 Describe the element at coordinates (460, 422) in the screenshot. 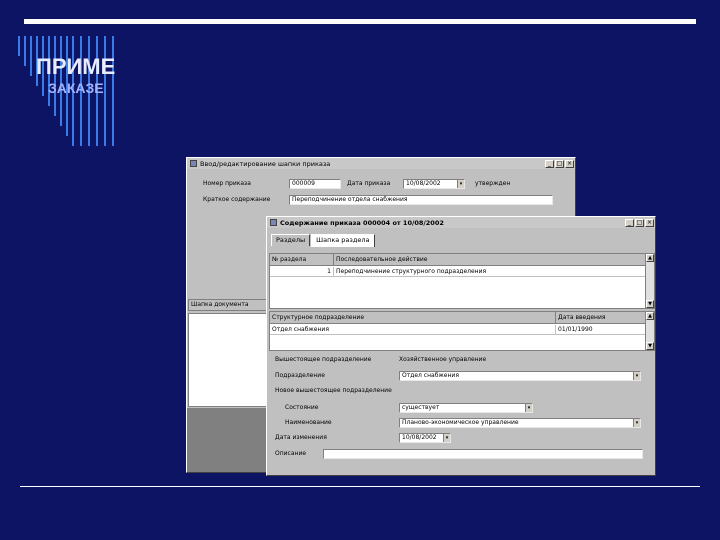

I see `name-value: Планово-экономическое управление` at that location.